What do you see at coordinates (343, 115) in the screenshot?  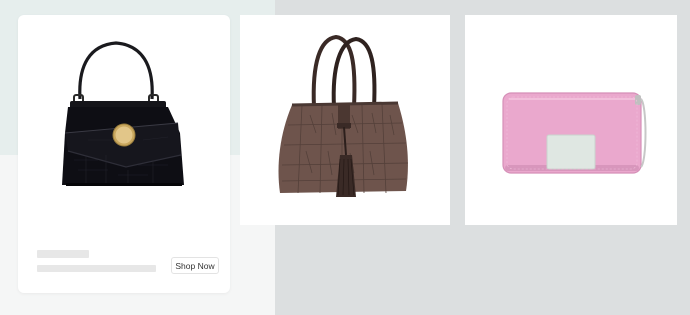 I see `brown-tote-image` at bounding box center [343, 115].